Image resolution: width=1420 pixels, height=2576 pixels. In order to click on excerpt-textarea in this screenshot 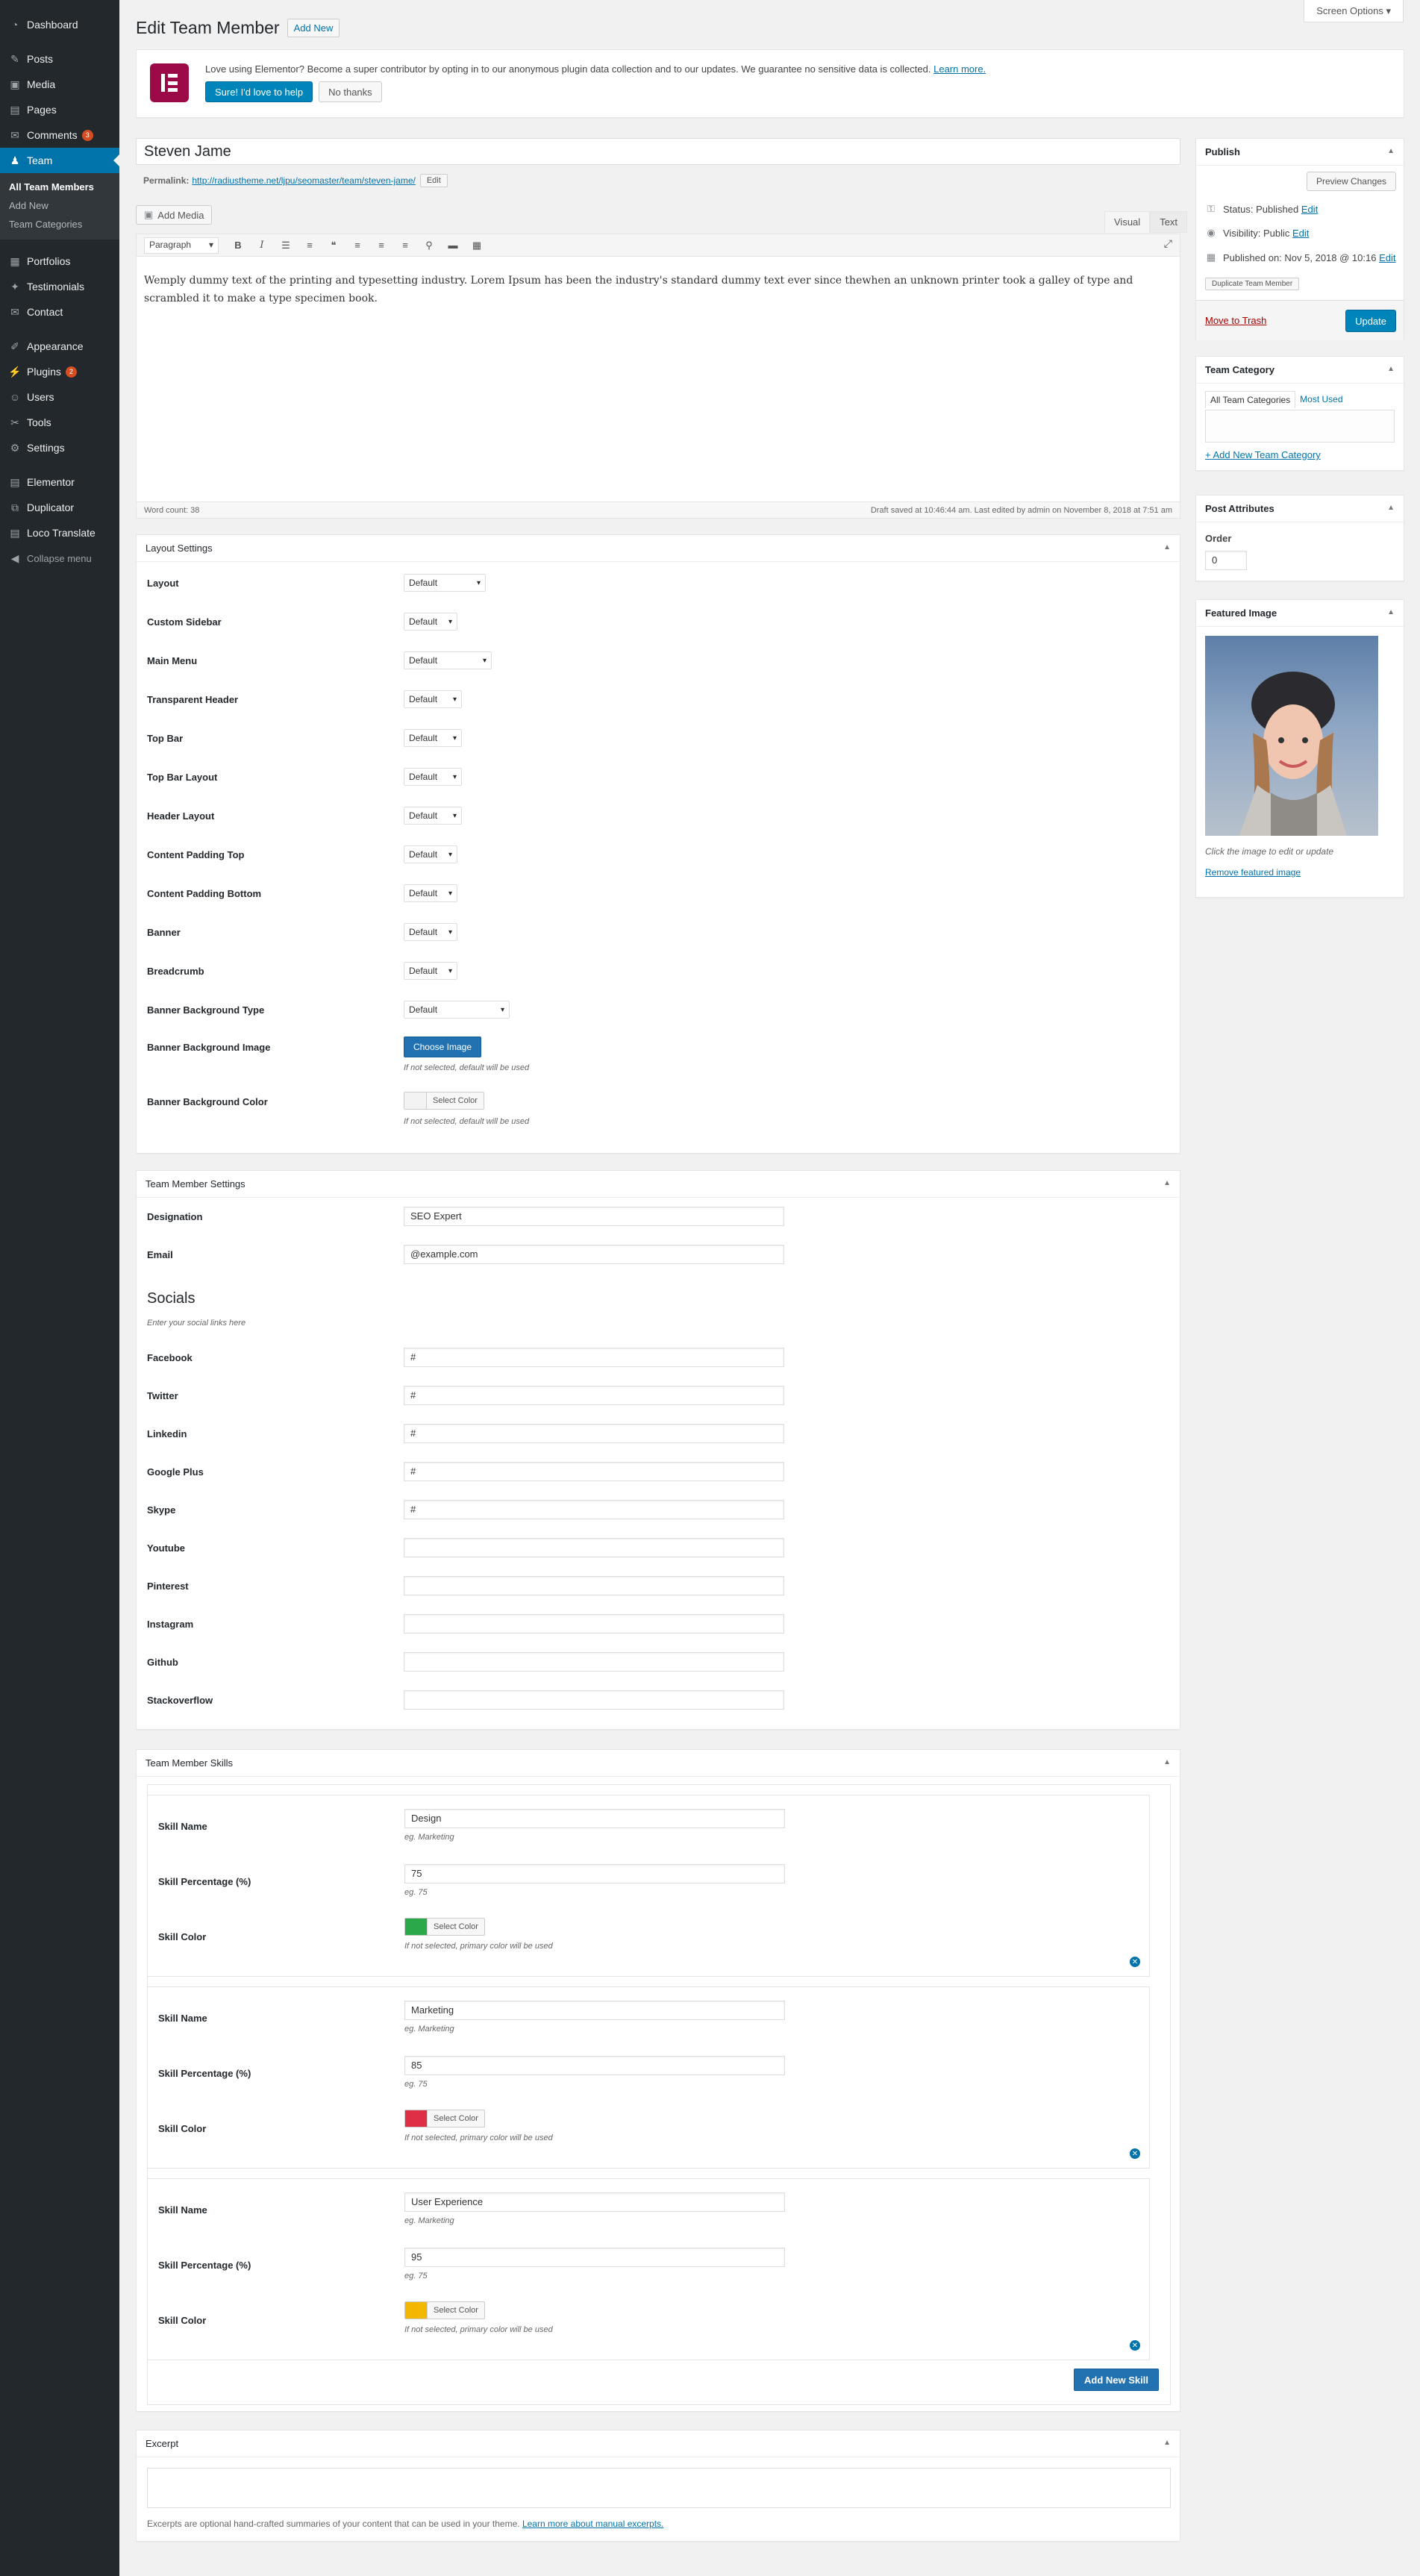, I will do `click(659, 2488)`.